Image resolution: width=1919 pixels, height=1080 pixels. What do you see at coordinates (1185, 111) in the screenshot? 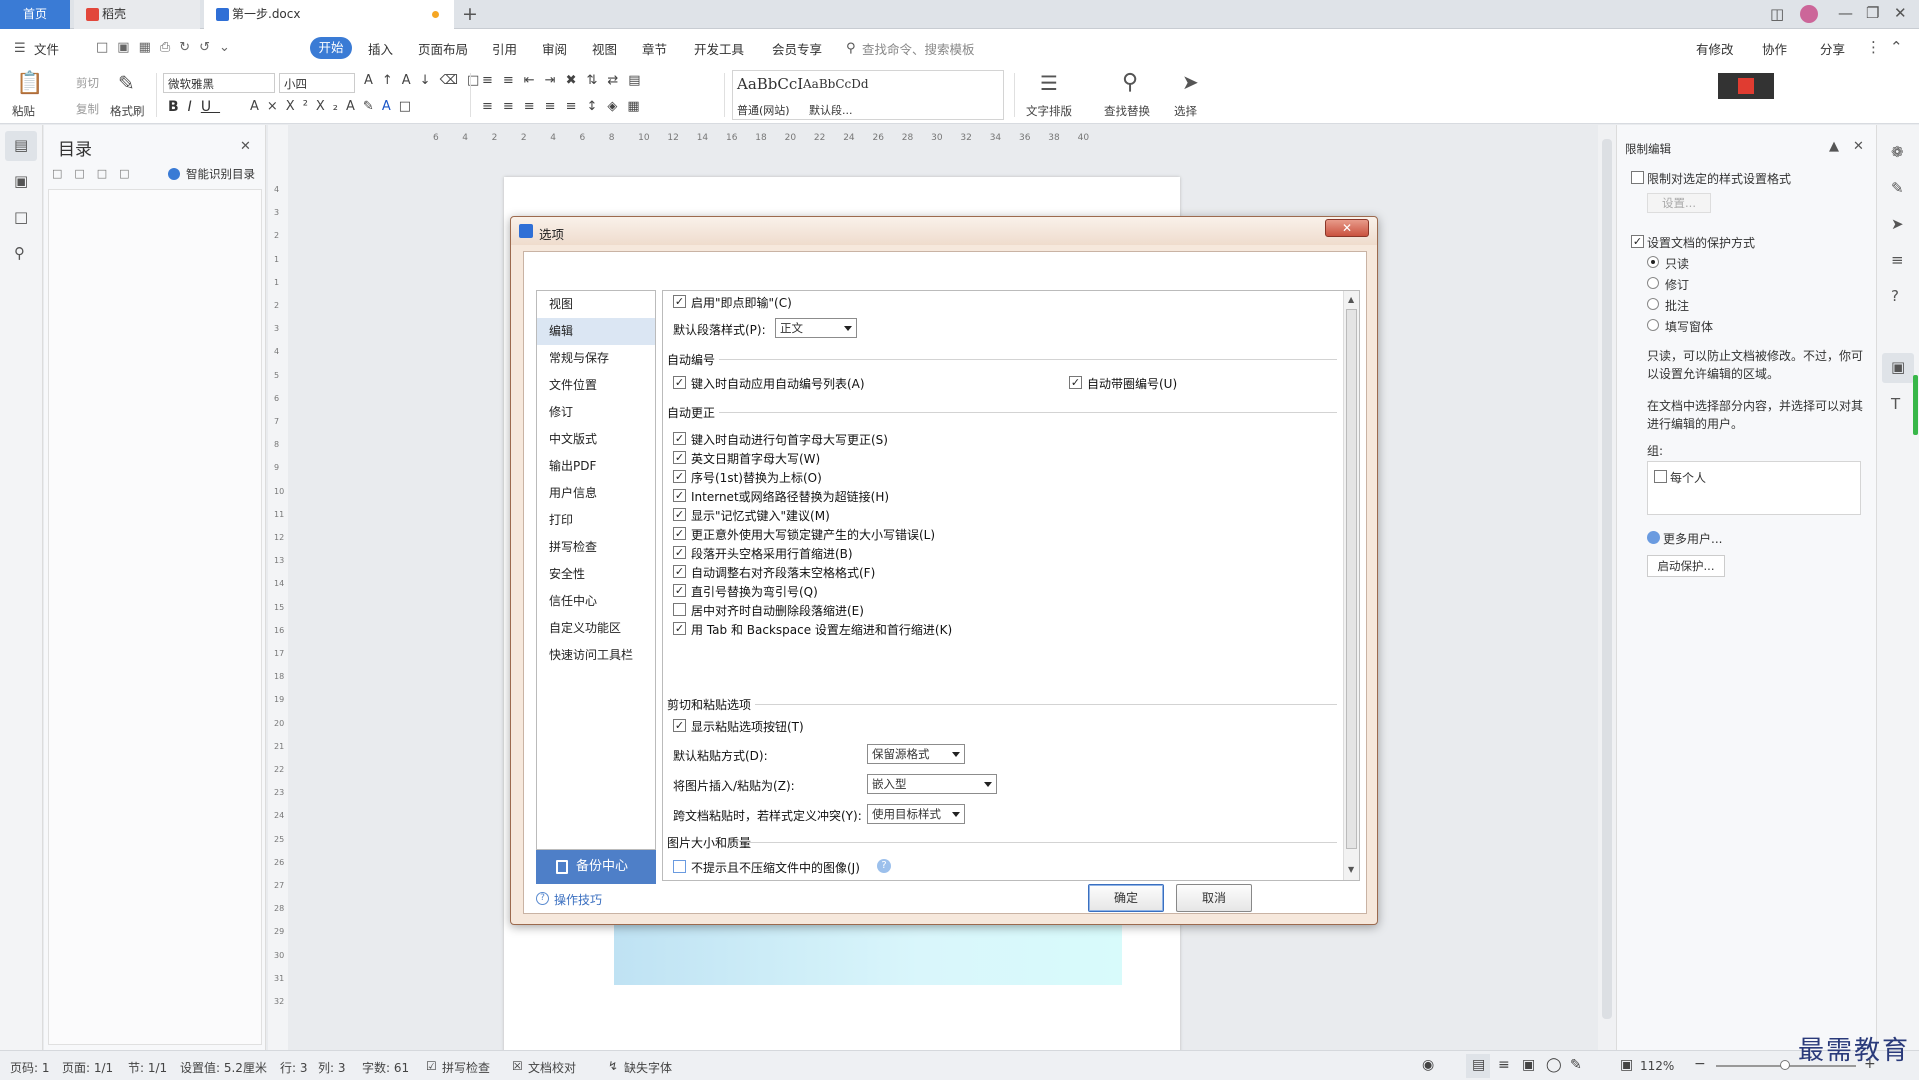
I see `select-label: 选择` at bounding box center [1185, 111].